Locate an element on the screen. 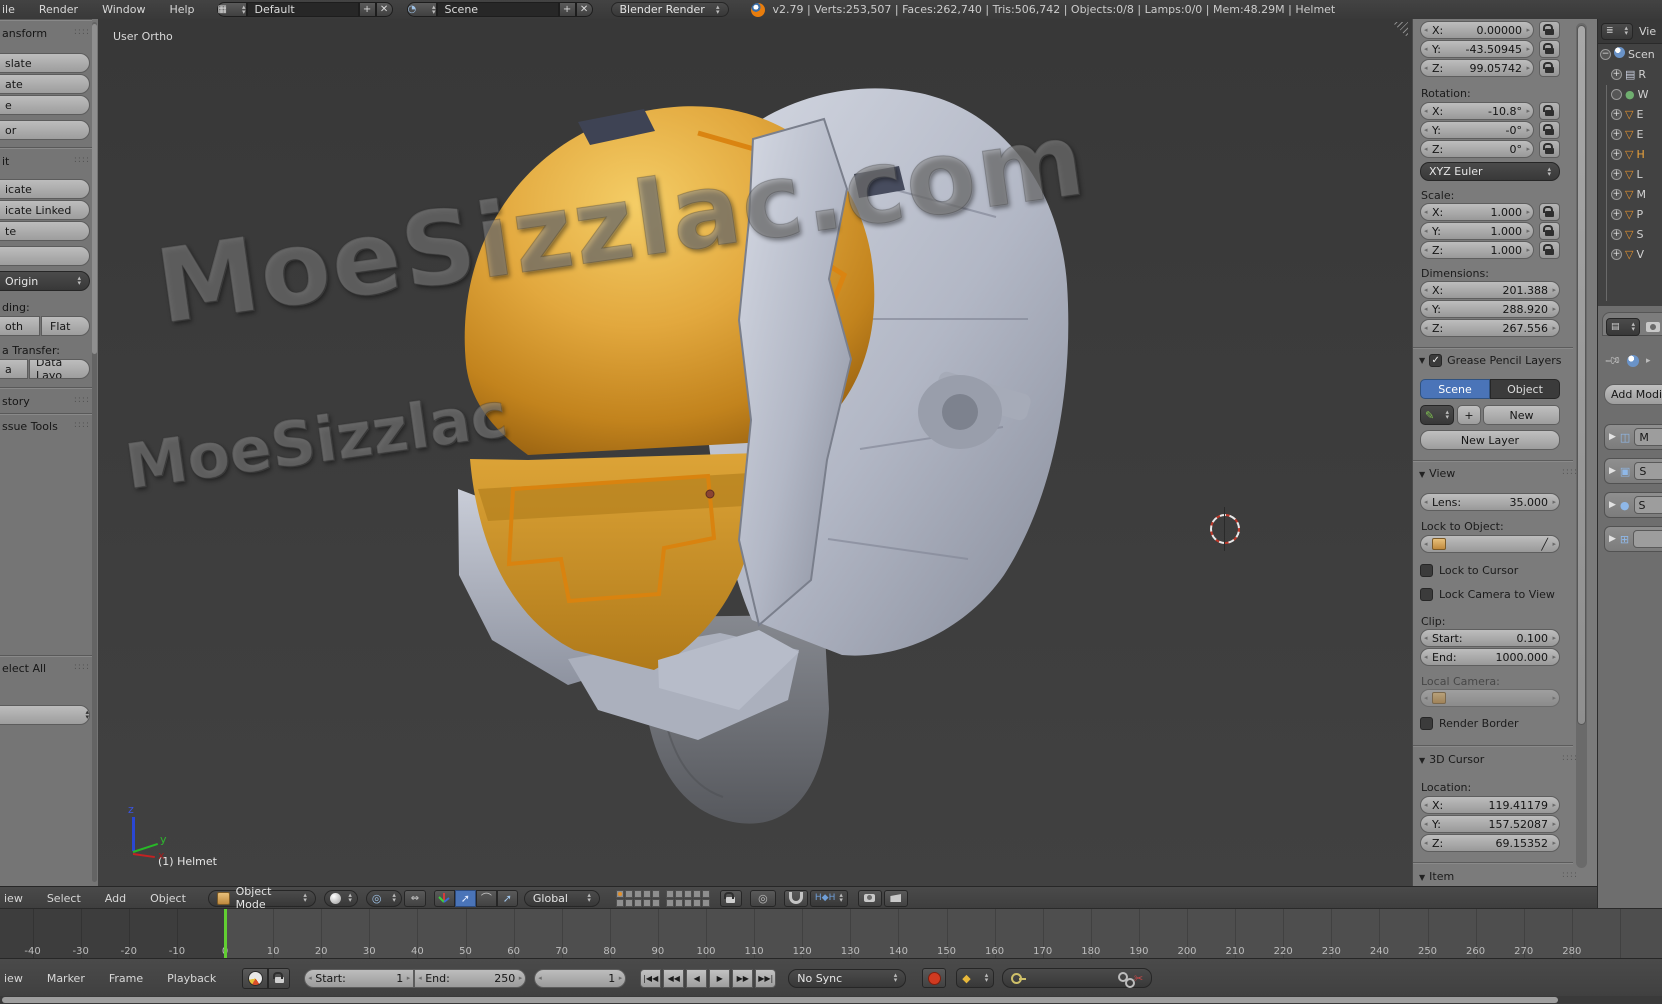 Image resolution: width=1662 pixels, height=1004 pixels. panel-tissue-title: ssue Tools is located at coordinates (30, 426).